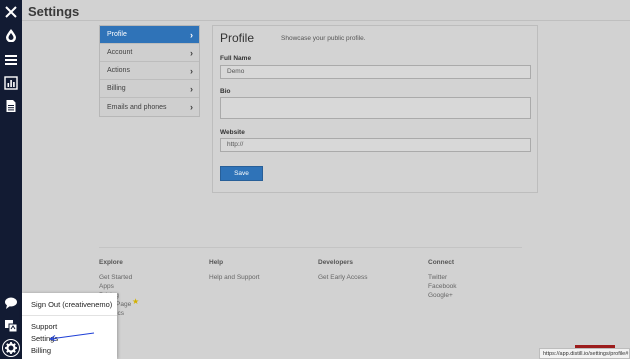 This screenshot has height=359, width=630. Describe the element at coordinates (11, 106) in the screenshot. I see `document-icon` at that location.